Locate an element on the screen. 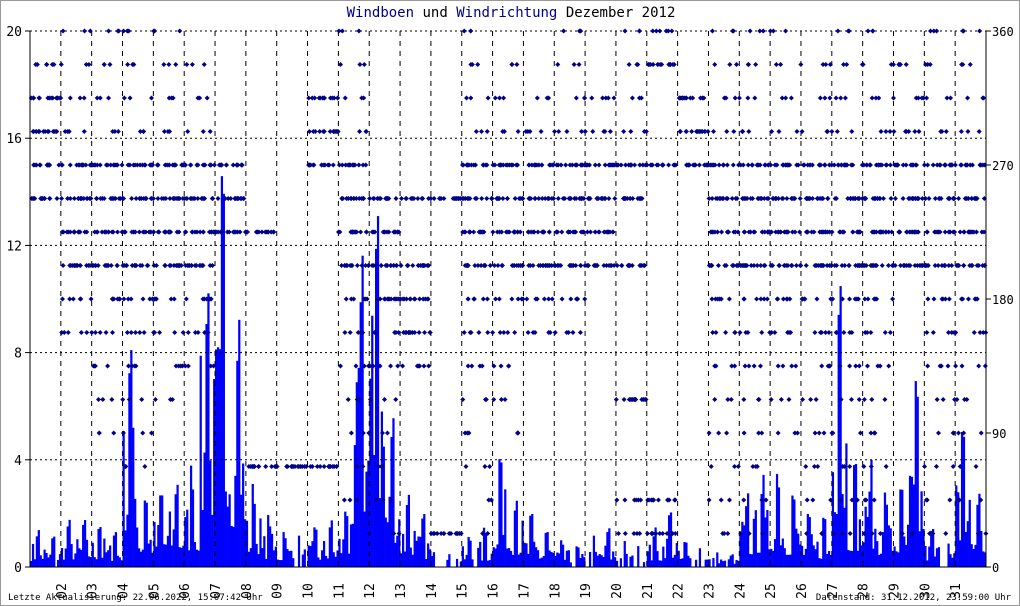  y-tick-label-left: 8 is located at coordinates (18, 354).